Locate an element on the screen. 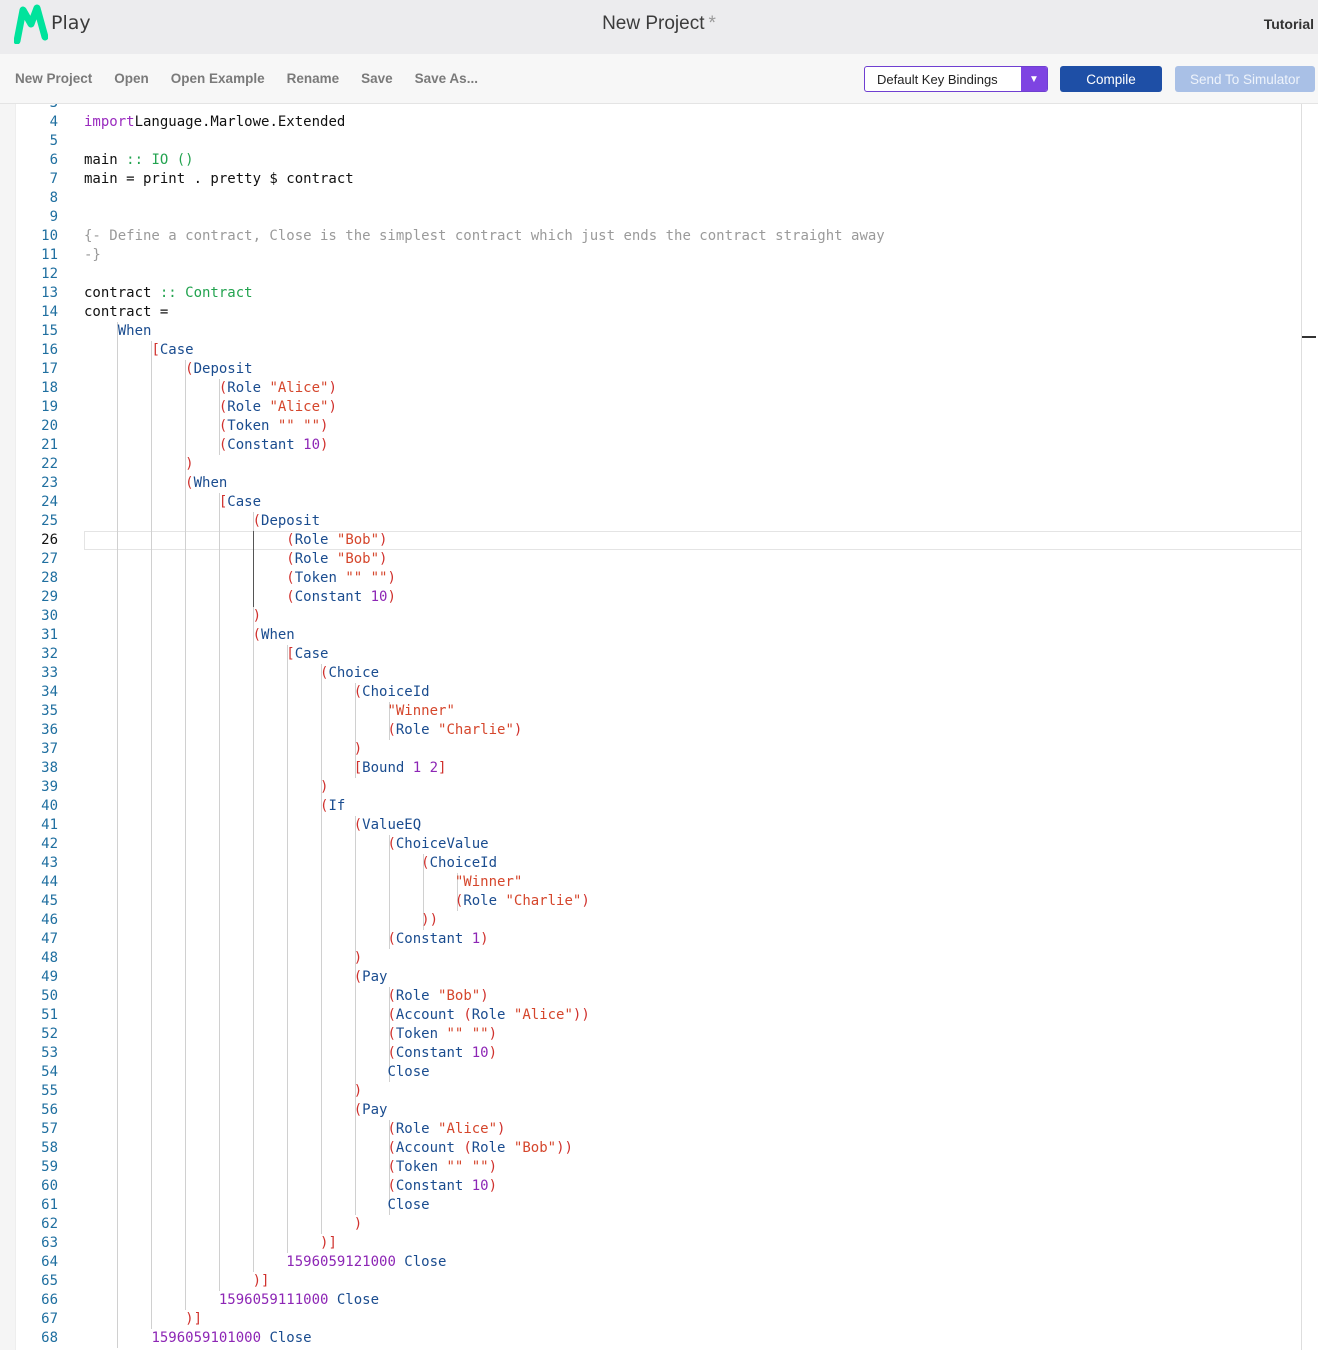 The width and height of the screenshot is (1318, 1350). code-token: ] is located at coordinates (442, 768).